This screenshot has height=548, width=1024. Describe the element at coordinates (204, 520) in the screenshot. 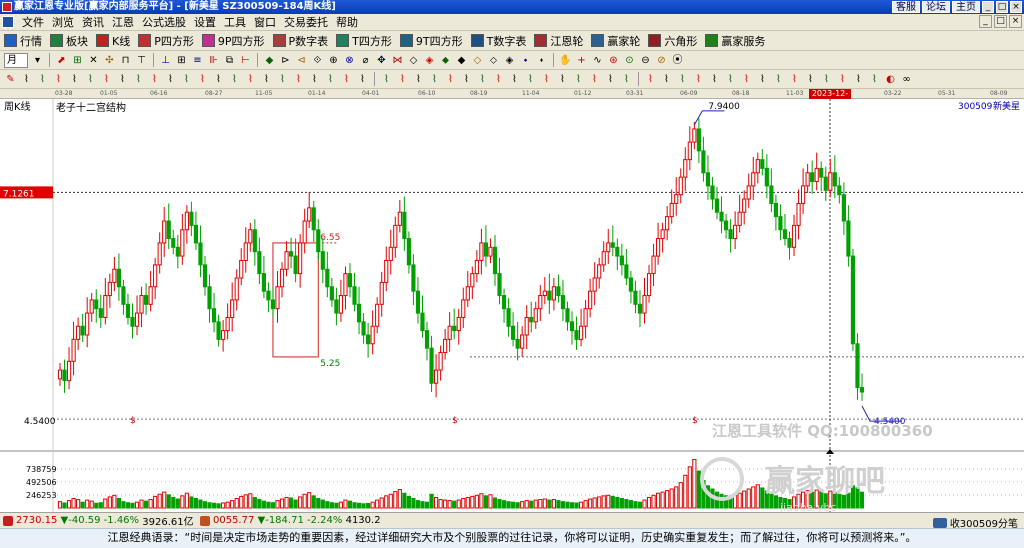

I see `sz-index-icon` at that location.